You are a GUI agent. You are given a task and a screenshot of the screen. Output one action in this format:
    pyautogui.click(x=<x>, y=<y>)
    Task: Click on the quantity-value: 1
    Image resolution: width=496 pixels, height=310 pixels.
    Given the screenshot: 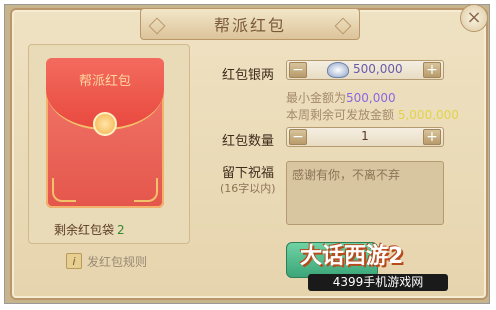 What is the action you would take?
    pyautogui.click(x=365, y=136)
    